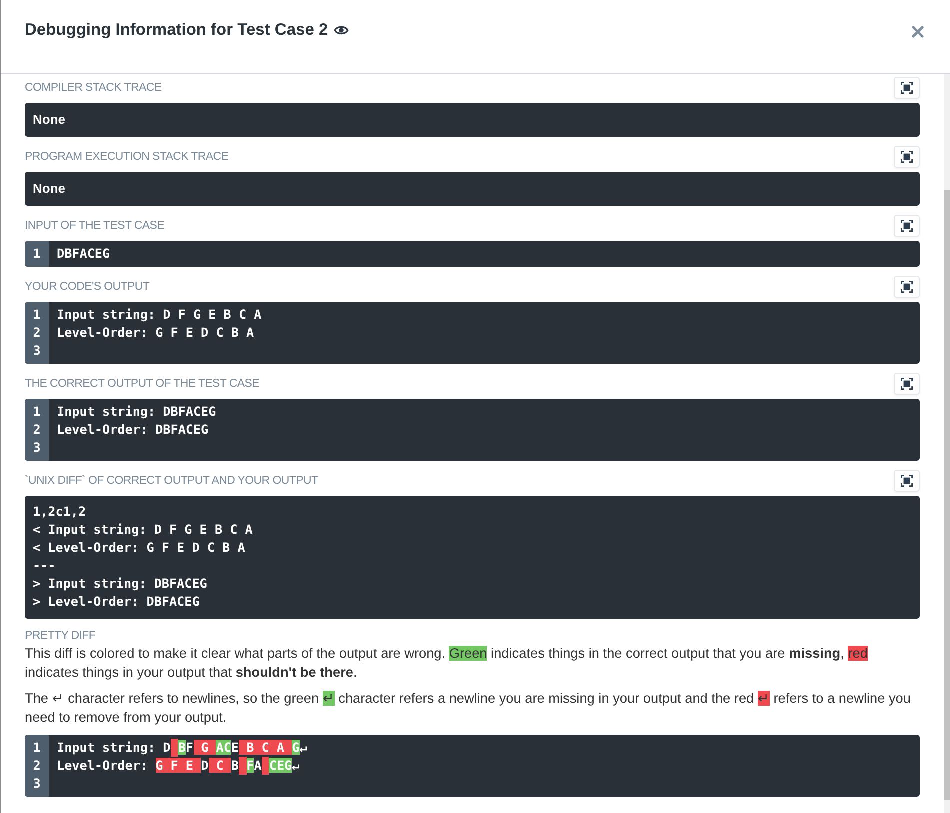 This screenshot has width=950, height=813. I want to click on diff-explanation: This diff is colored to make it clear what parts of the output are wrong. Green indicates things in the correct output that you are missing, red indicates things in your output that shouldn't be there., so click(447, 663).